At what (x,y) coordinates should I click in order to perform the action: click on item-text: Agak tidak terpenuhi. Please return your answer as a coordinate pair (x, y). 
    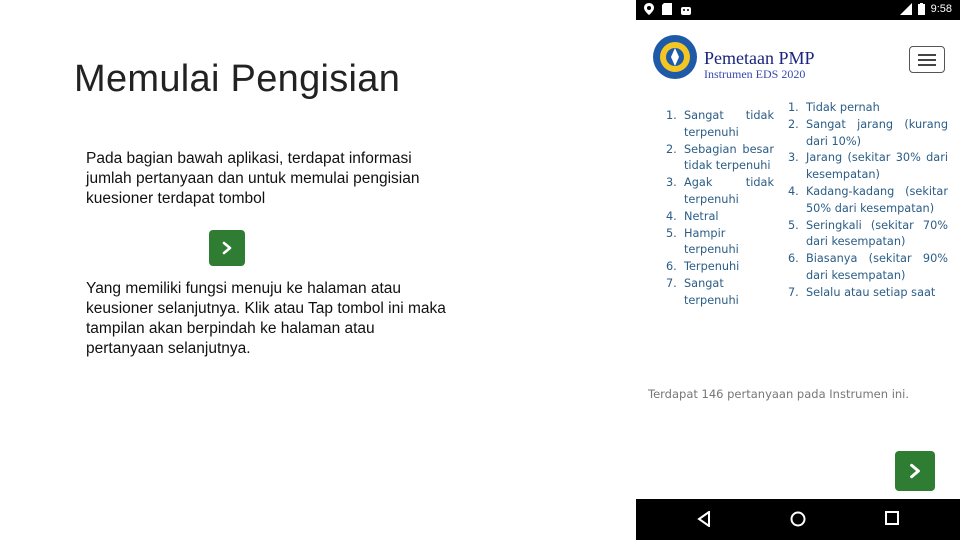
    Looking at the image, I should click on (729, 191).